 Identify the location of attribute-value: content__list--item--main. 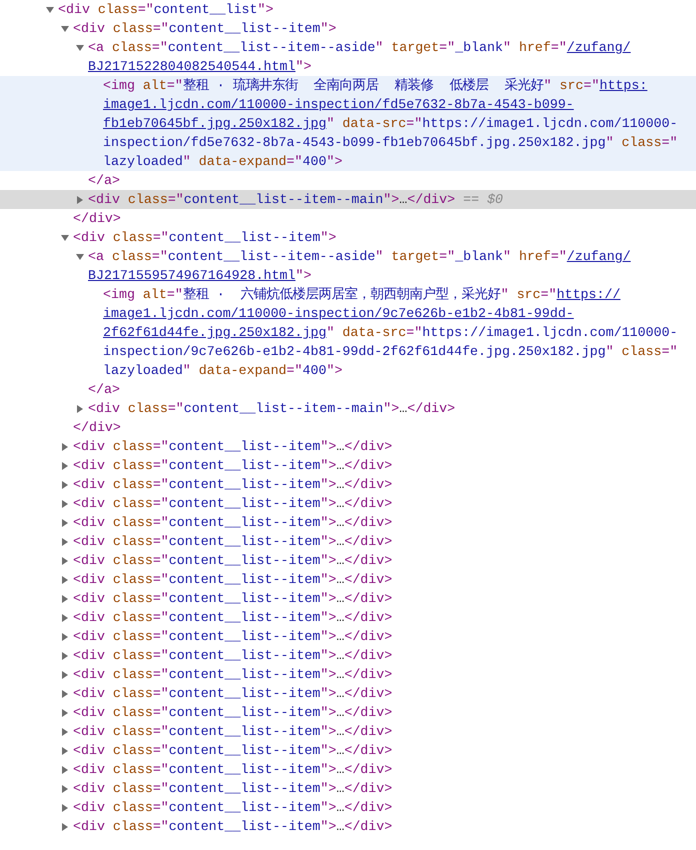
(284, 408).